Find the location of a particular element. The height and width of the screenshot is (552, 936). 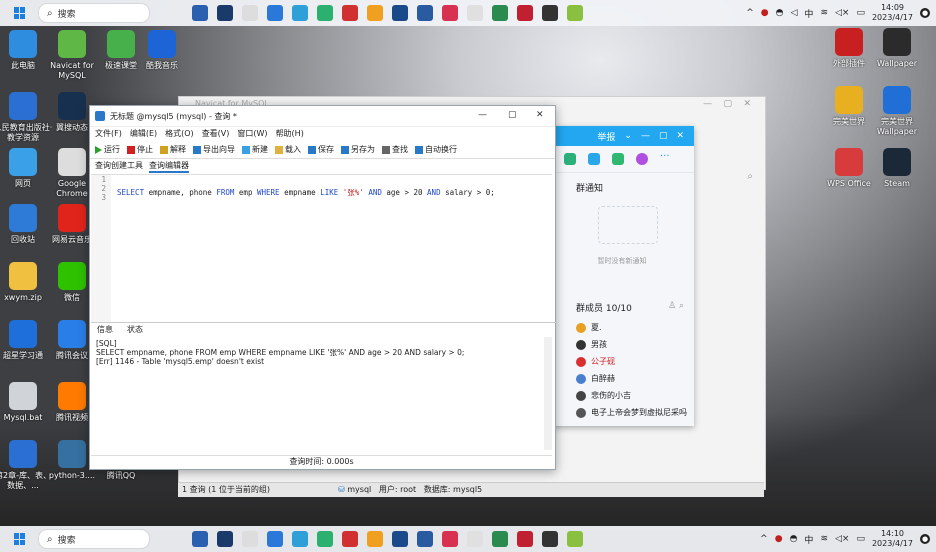

more-icon: ··· is located at coordinates (666, 158).